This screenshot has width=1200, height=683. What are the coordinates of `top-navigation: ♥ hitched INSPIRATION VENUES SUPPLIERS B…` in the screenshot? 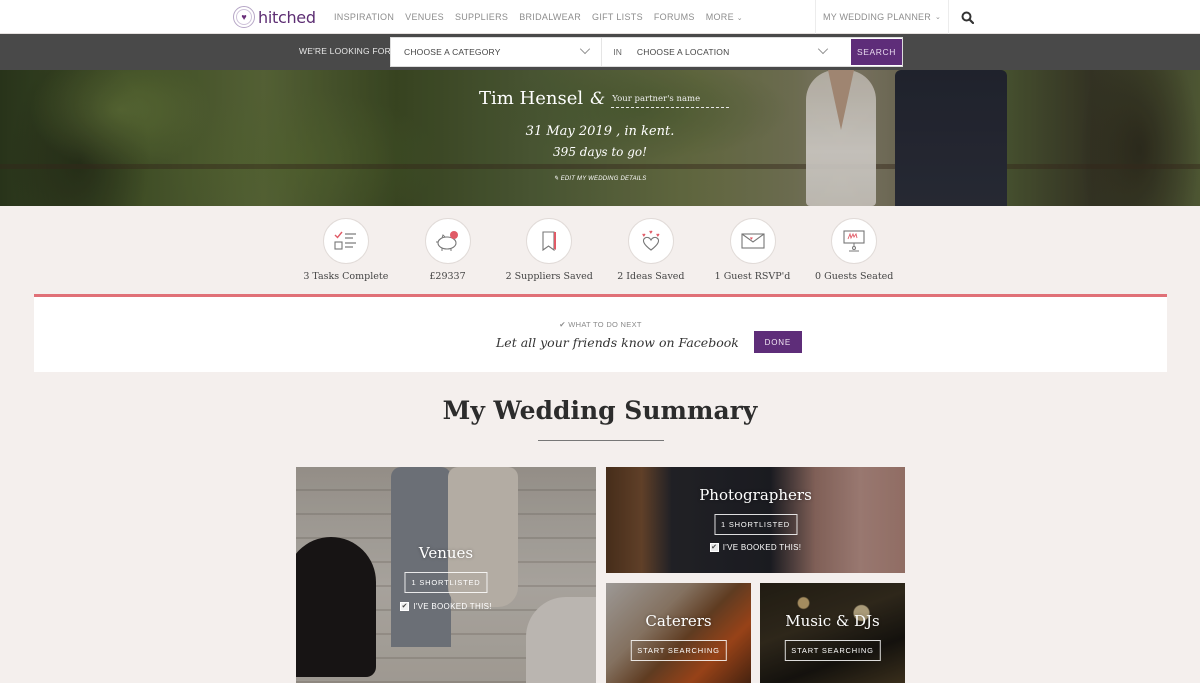 It's located at (600, 17).